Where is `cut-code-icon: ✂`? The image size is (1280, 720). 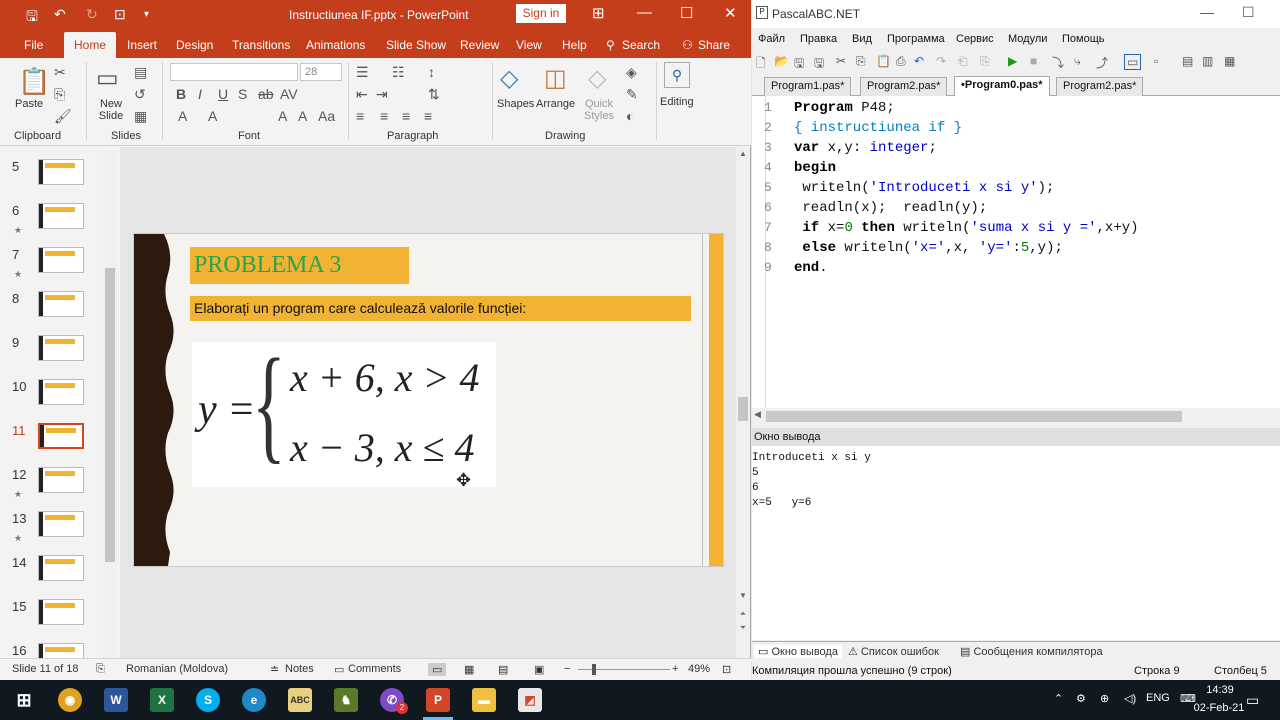 cut-code-icon: ✂ is located at coordinates (841, 61).